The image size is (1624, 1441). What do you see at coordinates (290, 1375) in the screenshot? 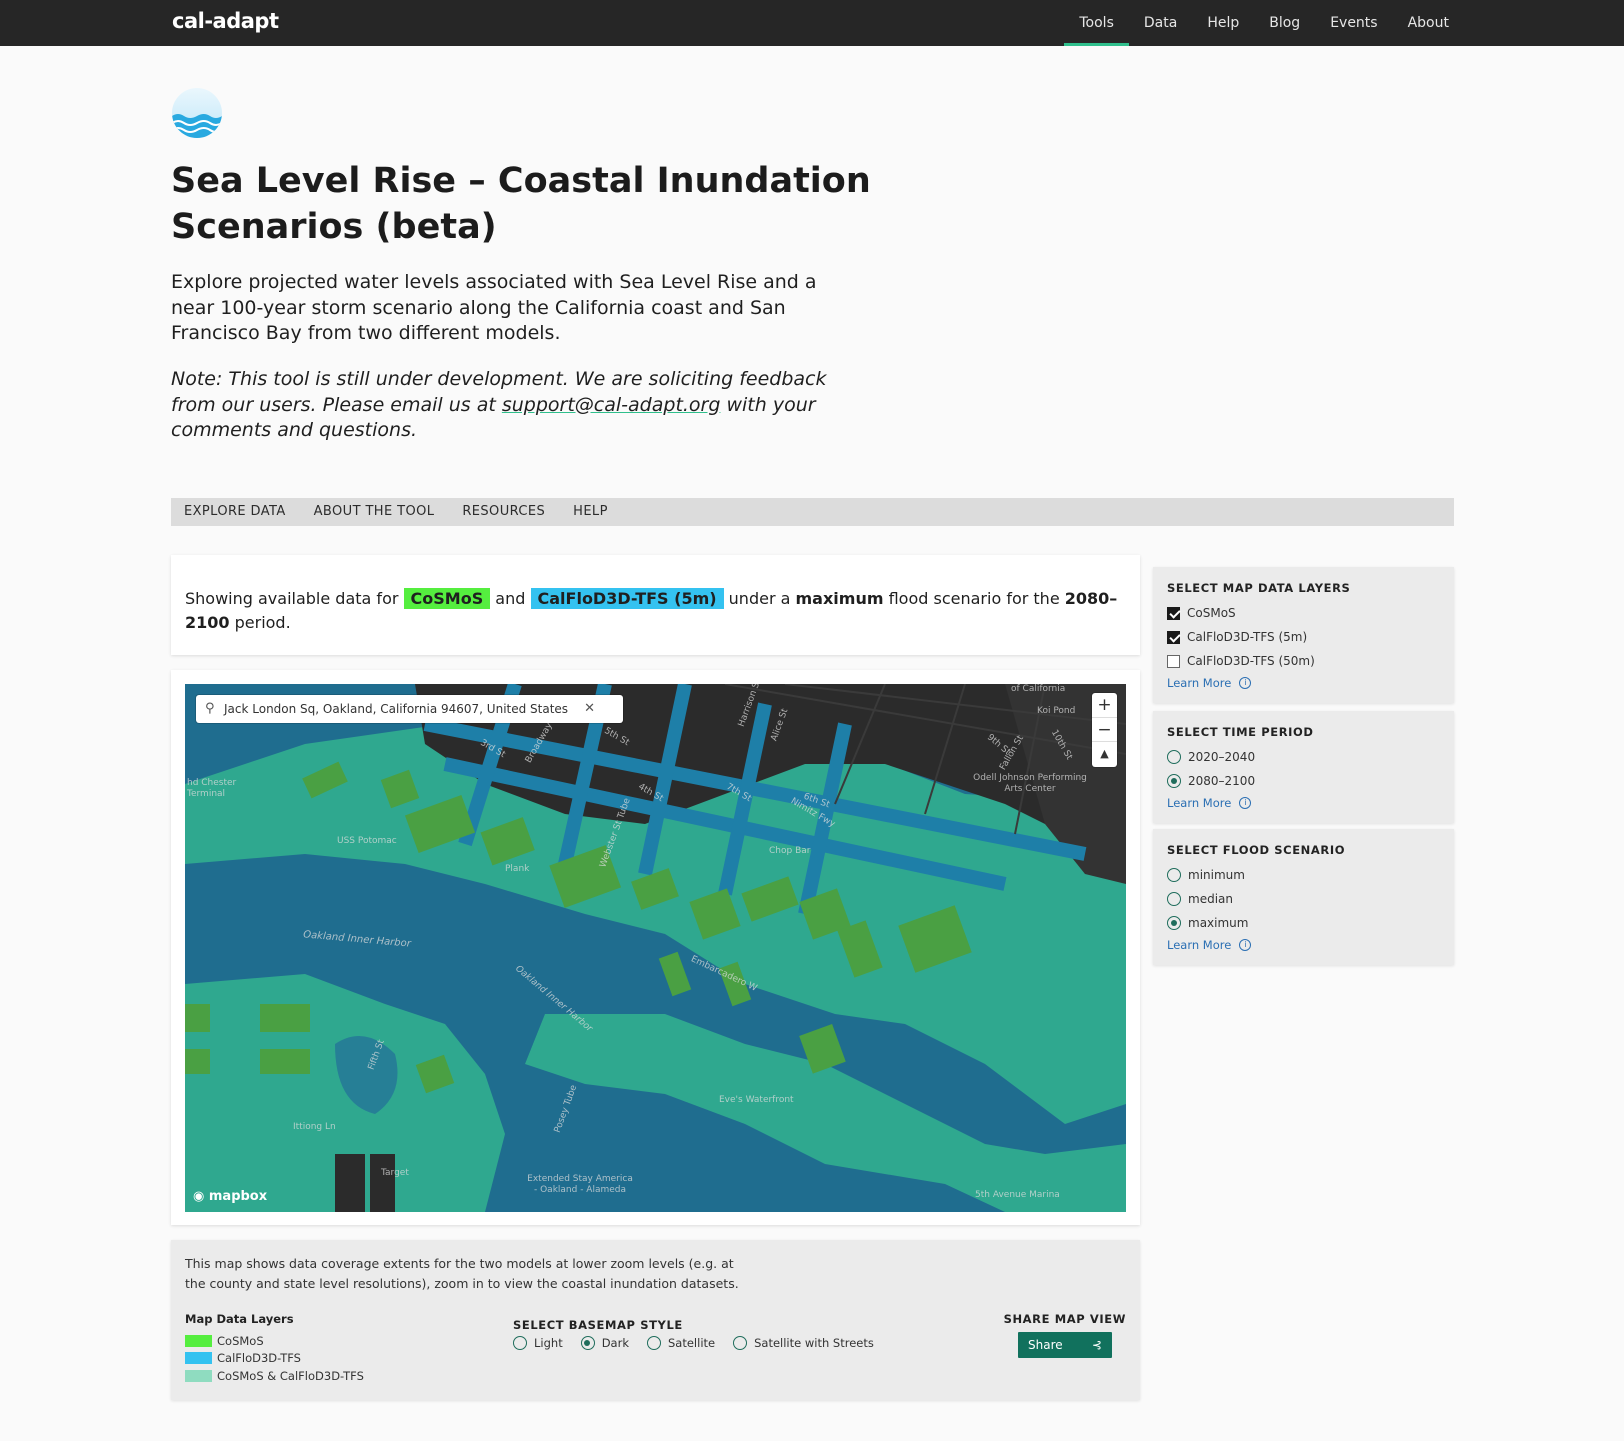
I see `legend-label: CoSMoS & CalFloD3D-TFS` at bounding box center [290, 1375].